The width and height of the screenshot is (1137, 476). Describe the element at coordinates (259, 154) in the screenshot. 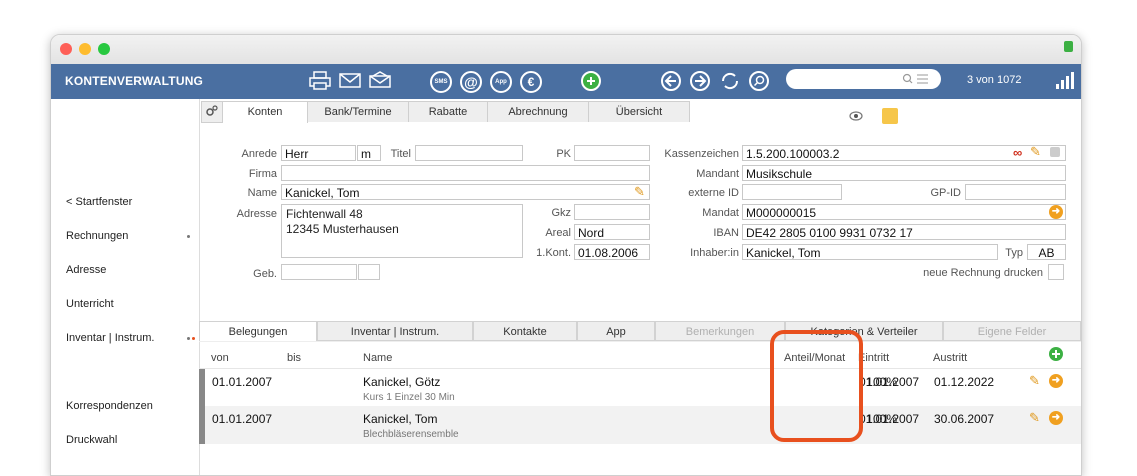

I see `anrede-label: Anrede` at that location.